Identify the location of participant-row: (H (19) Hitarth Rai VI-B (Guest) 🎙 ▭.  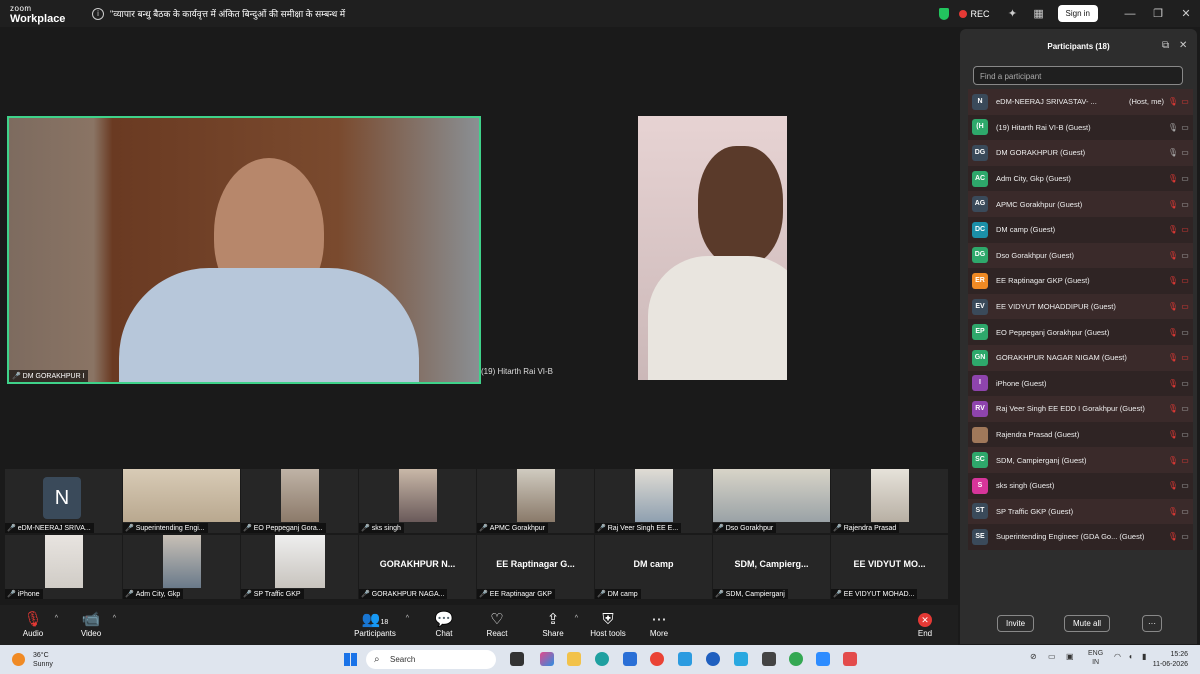
(1080, 127).